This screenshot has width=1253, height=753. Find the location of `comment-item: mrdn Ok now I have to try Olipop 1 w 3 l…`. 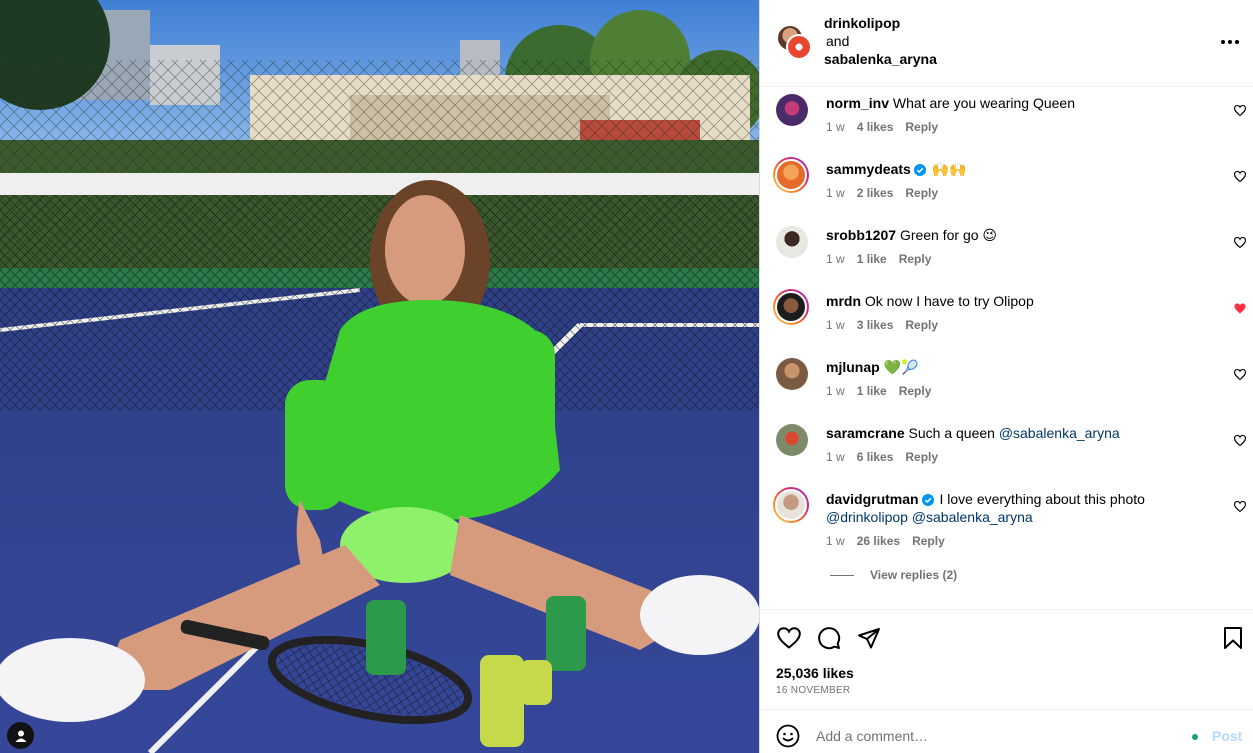

comment-item: mrdn Ok now I have to try Olipop 1 w 3 l… is located at coordinates (1006, 318).